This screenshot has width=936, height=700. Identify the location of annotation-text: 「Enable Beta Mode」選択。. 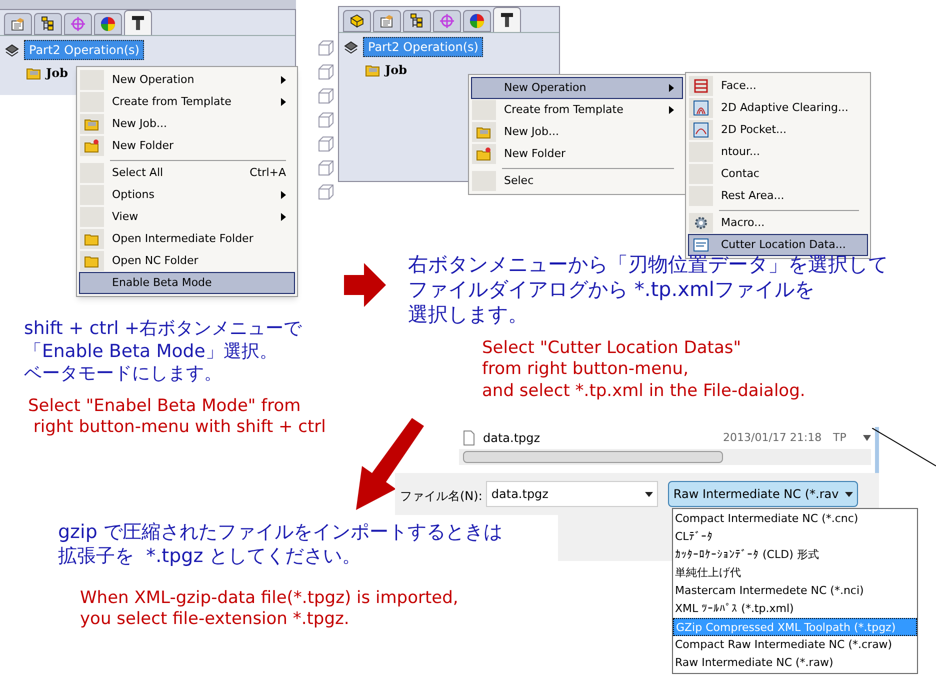
(151, 351).